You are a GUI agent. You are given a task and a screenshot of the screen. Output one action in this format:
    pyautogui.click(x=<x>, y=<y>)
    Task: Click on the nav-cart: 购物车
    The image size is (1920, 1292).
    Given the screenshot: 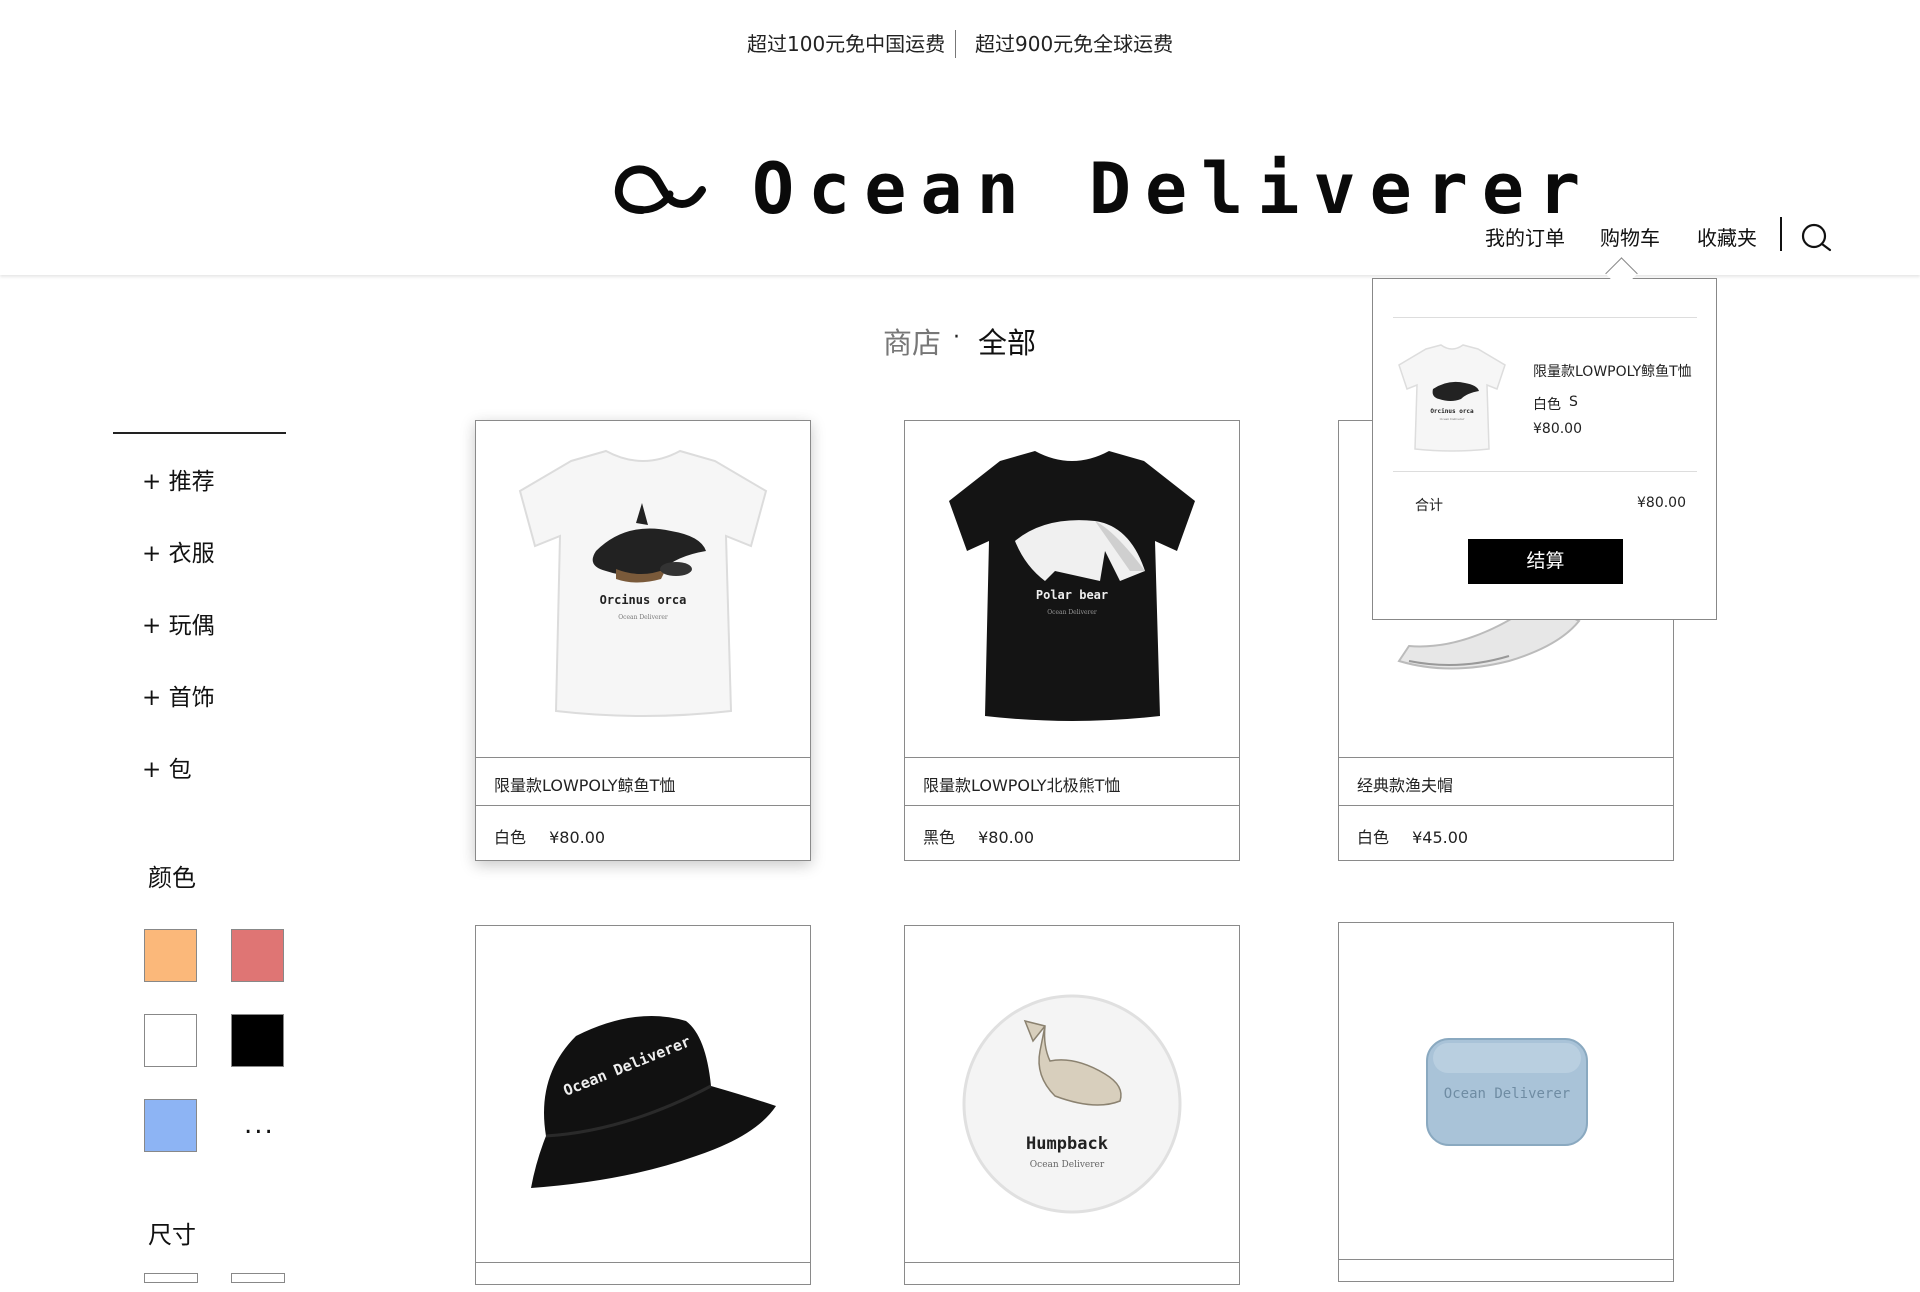 What is the action you would take?
    pyautogui.click(x=1630, y=236)
    